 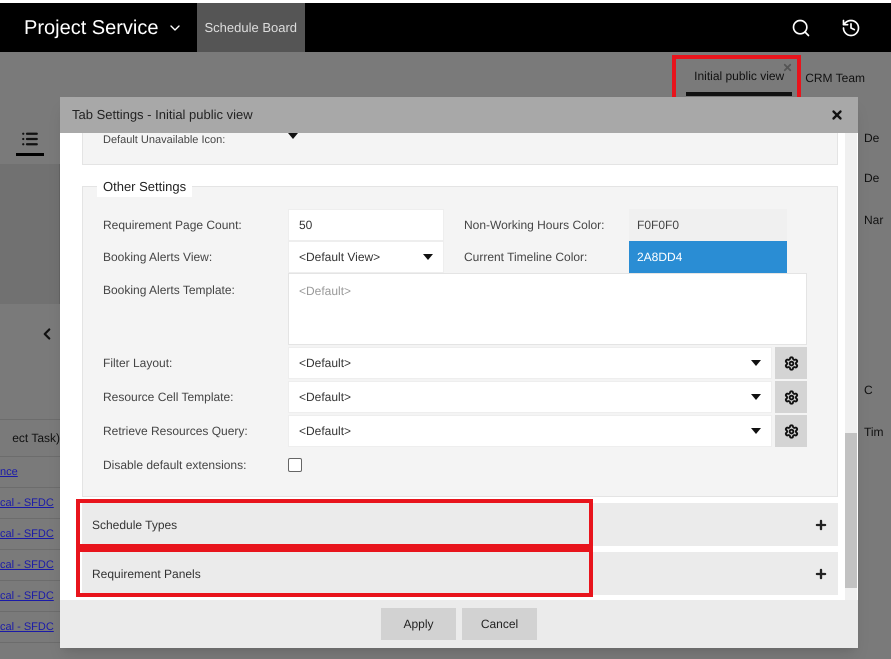 What do you see at coordinates (169, 397) in the screenshot?
I see `field-label: Resource Cell Template:` at bounding box center [169, 397].